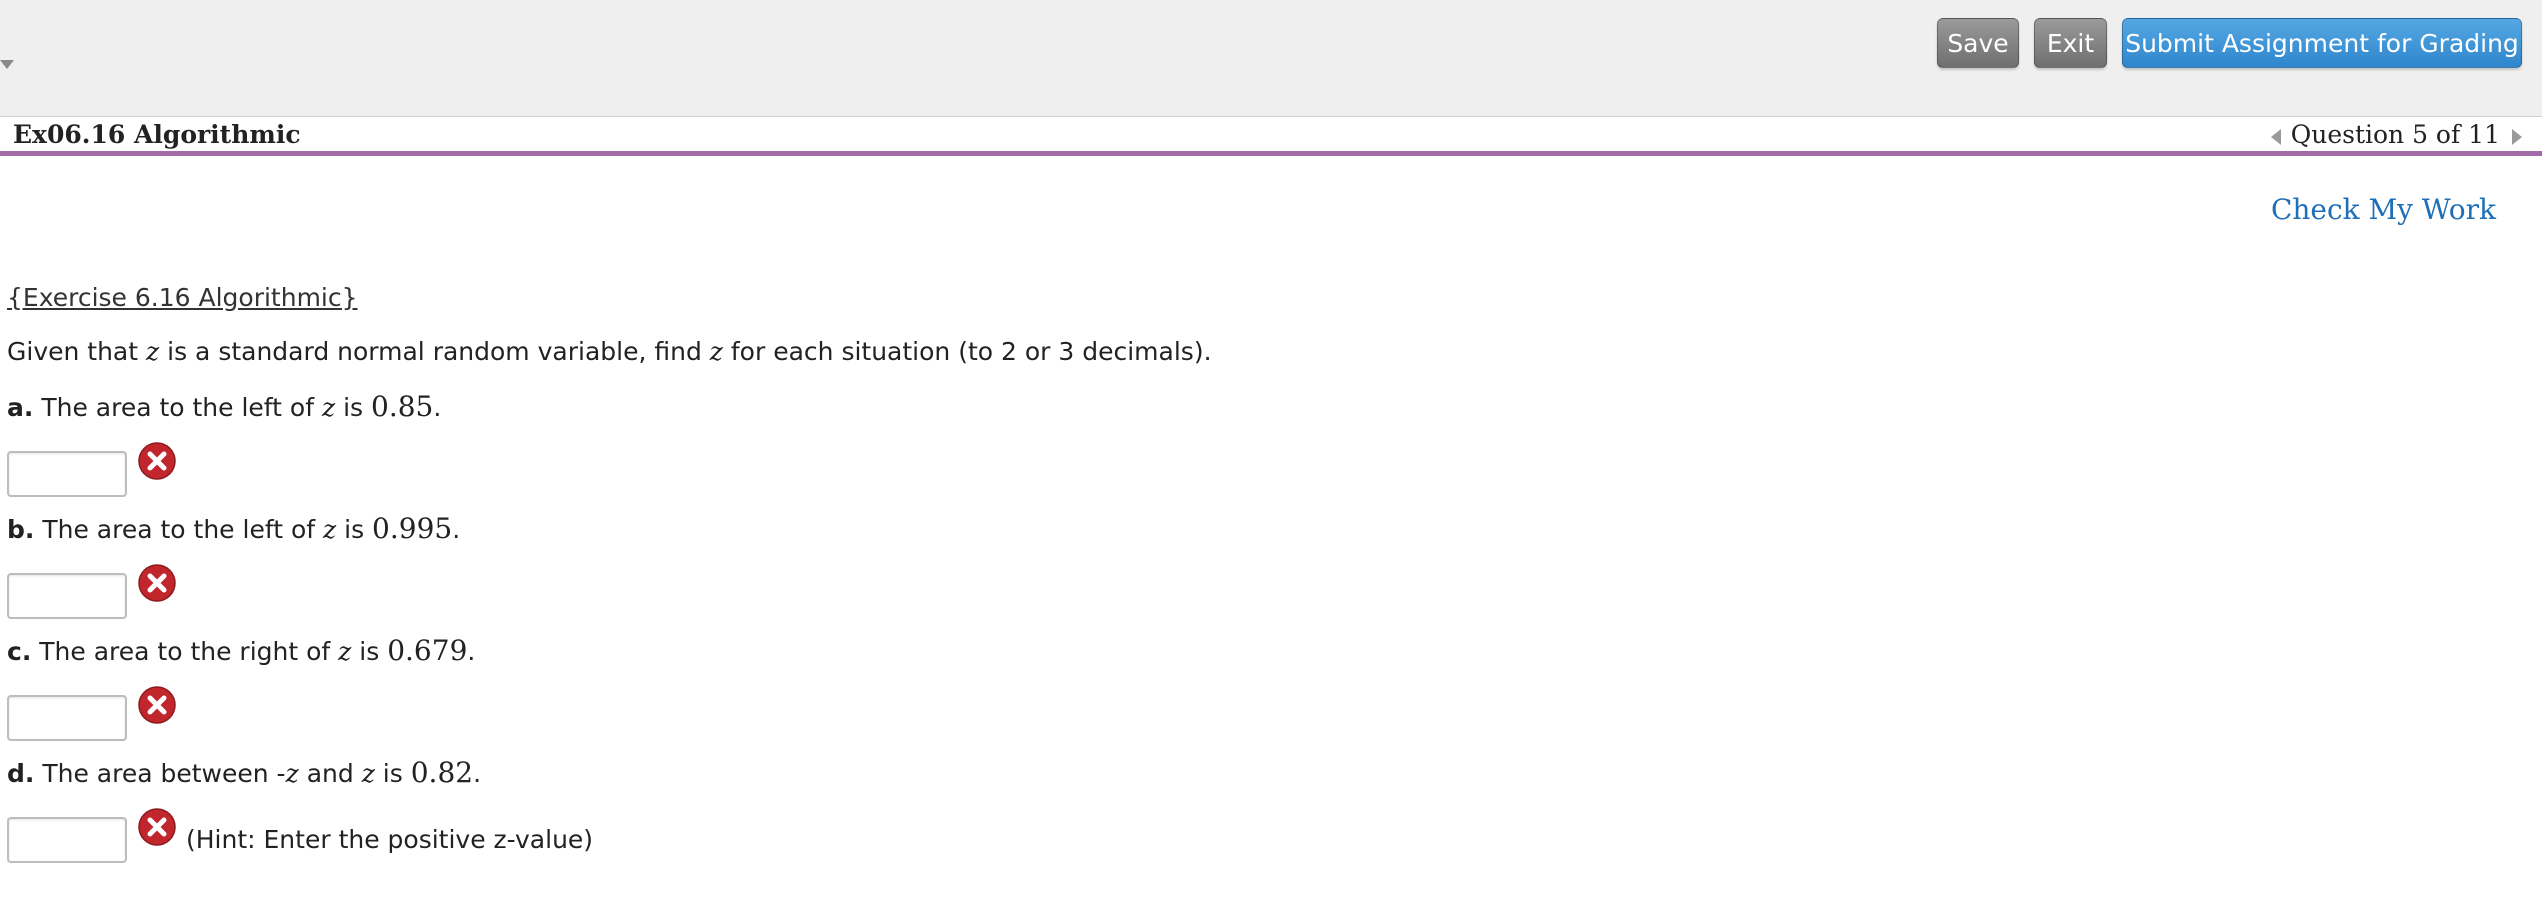  What do you see at coordinates (67, 718) in the screenshot?
I see `part-c-answer-input` at bounding box center [67, 718].